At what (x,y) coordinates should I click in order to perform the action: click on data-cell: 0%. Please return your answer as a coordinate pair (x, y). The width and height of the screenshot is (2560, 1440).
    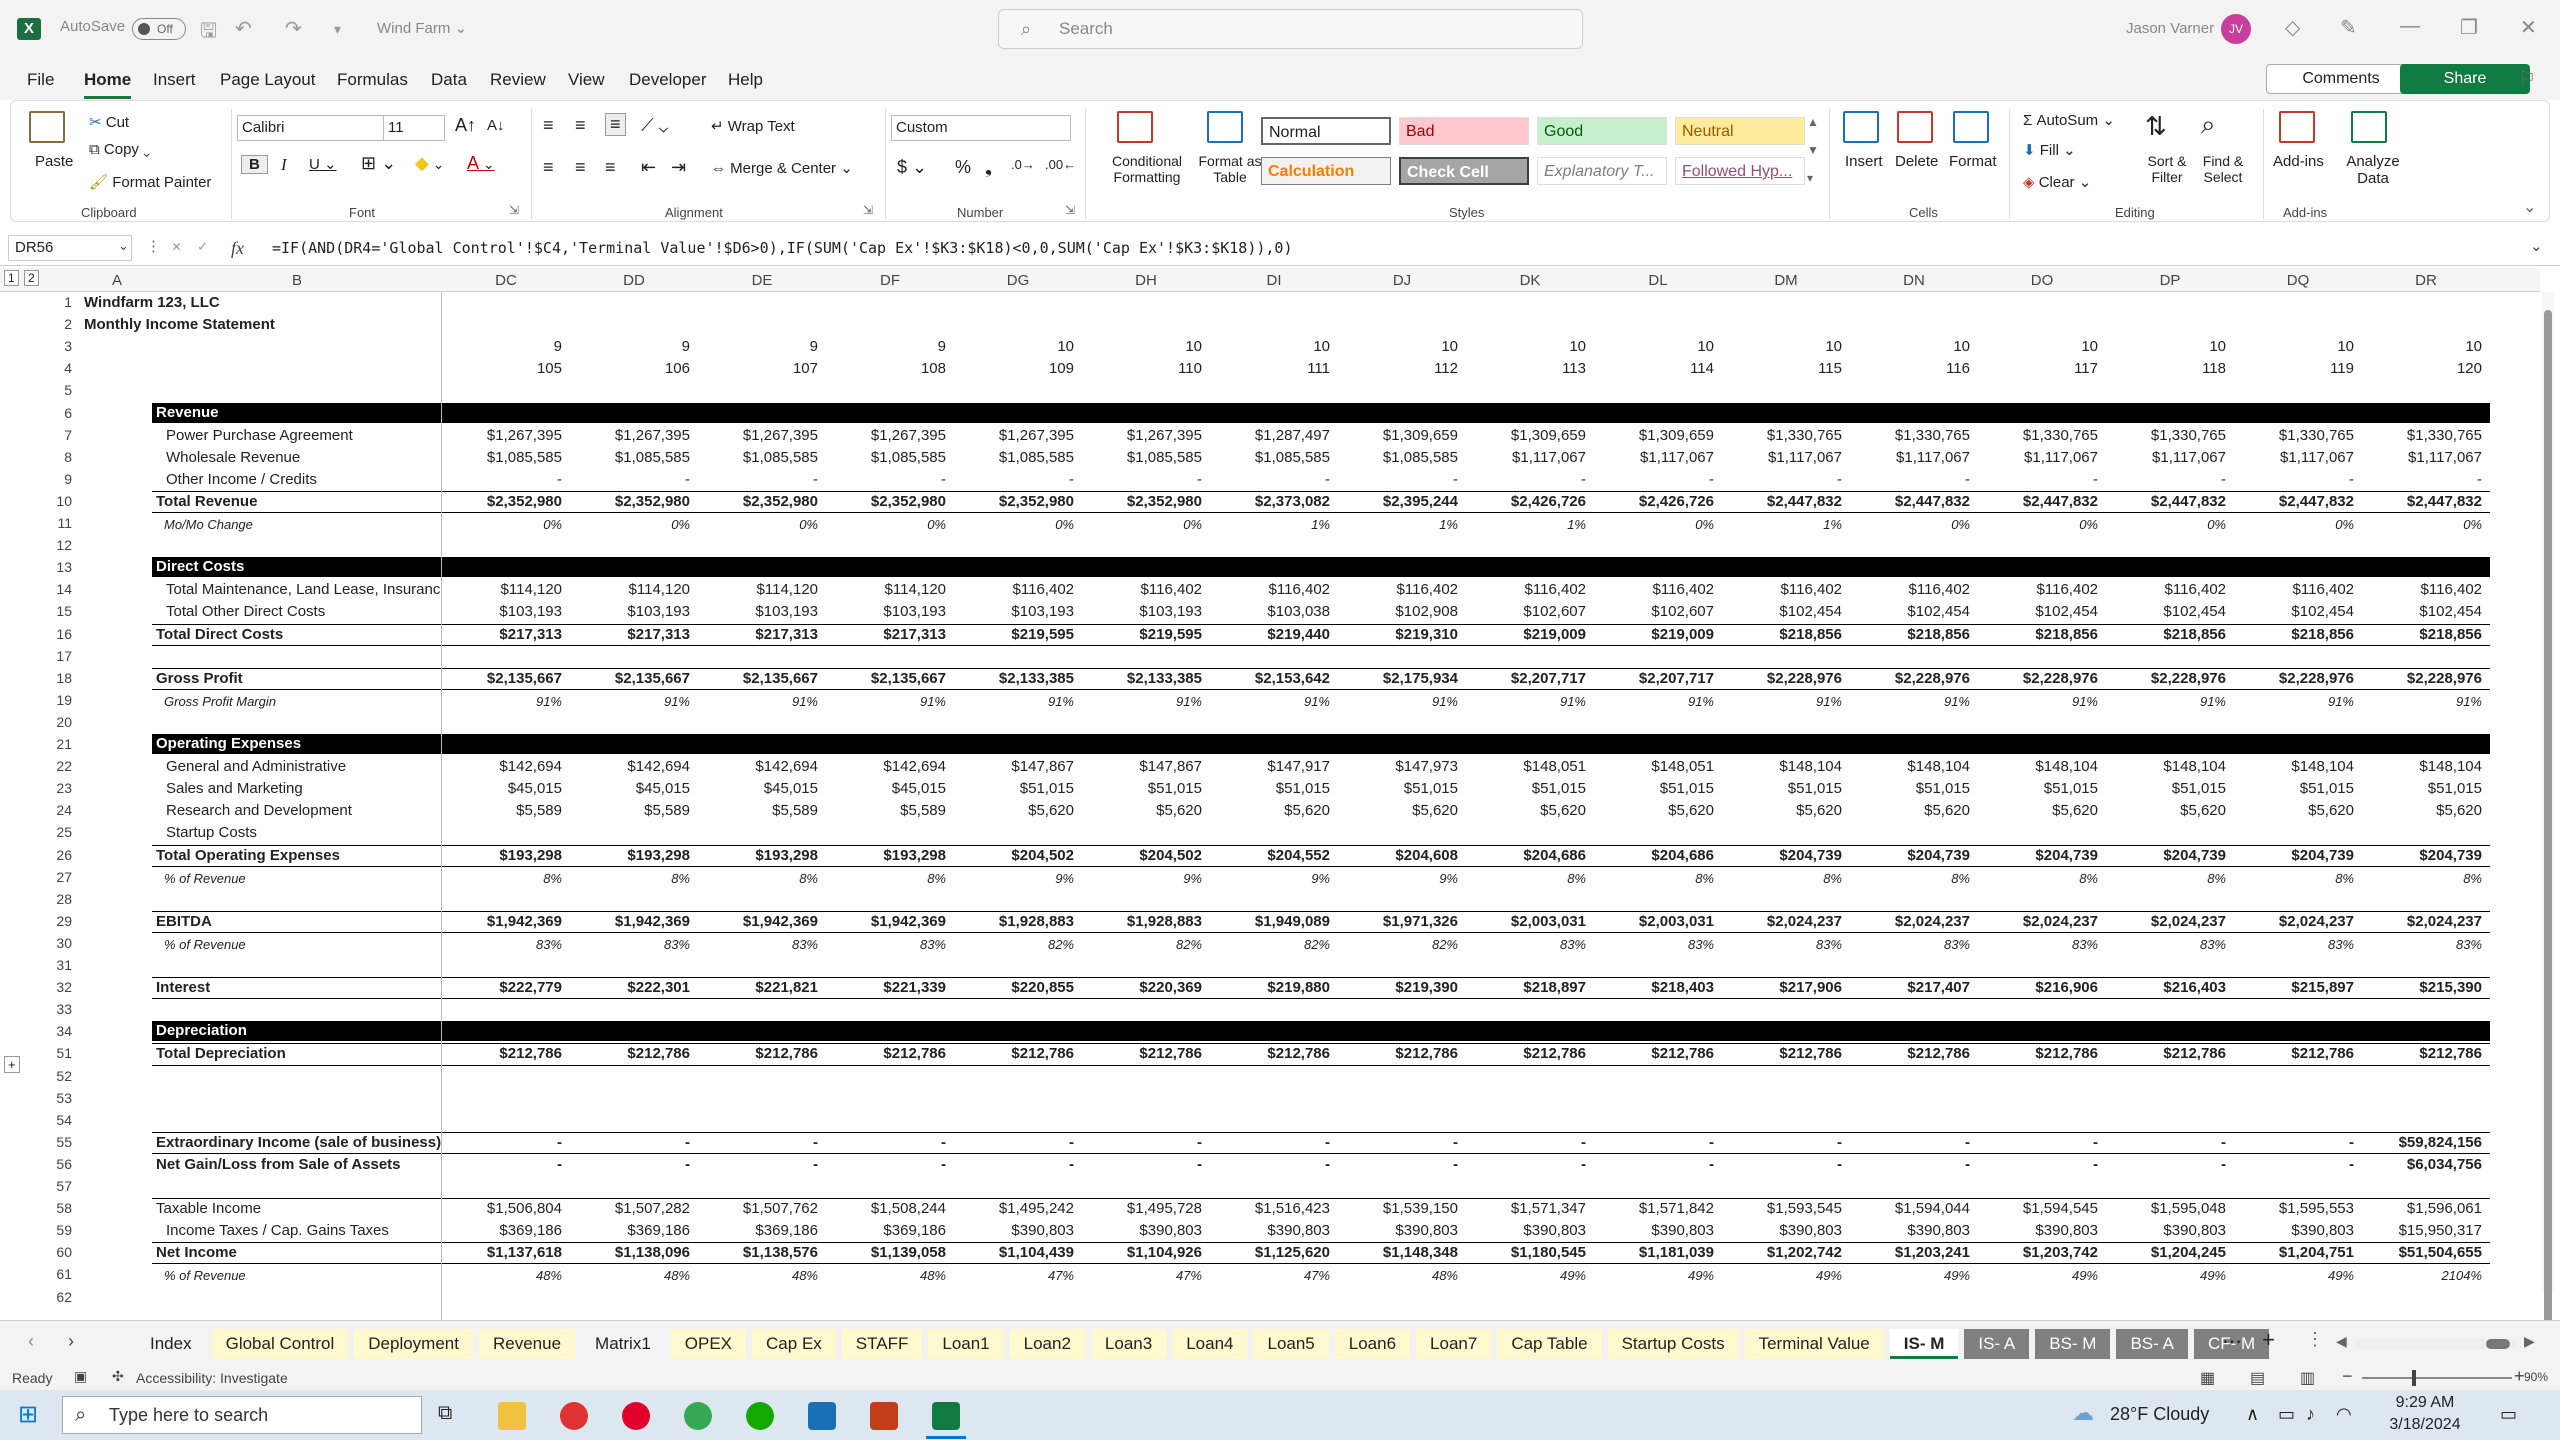
    Looking at the image, I should click on (502, 524).